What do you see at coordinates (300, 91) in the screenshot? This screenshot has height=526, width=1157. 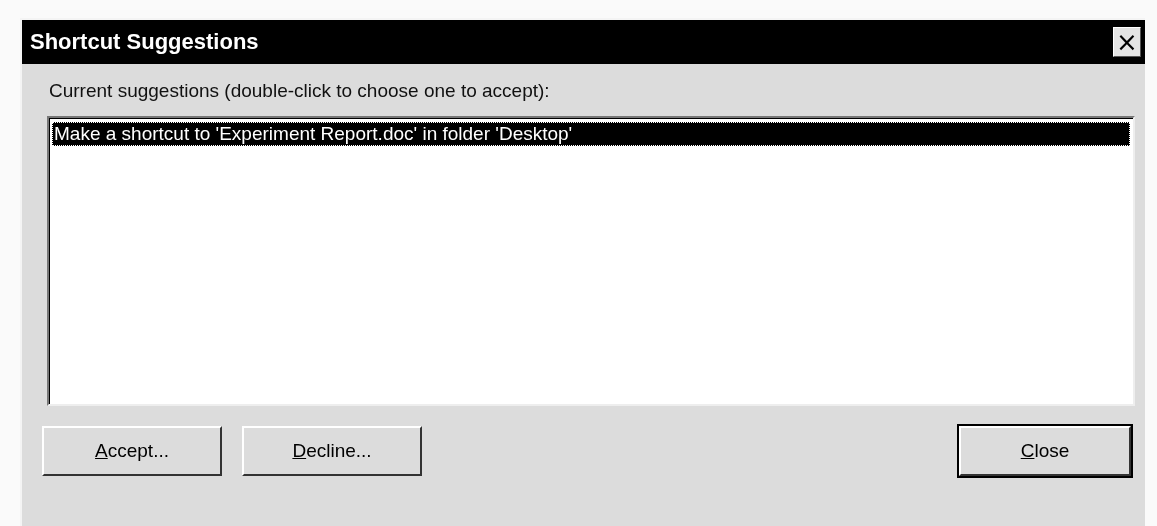 I see `list-label: Current suggestions (double-click to choose one to accept):` at bounding box center [300, 91].